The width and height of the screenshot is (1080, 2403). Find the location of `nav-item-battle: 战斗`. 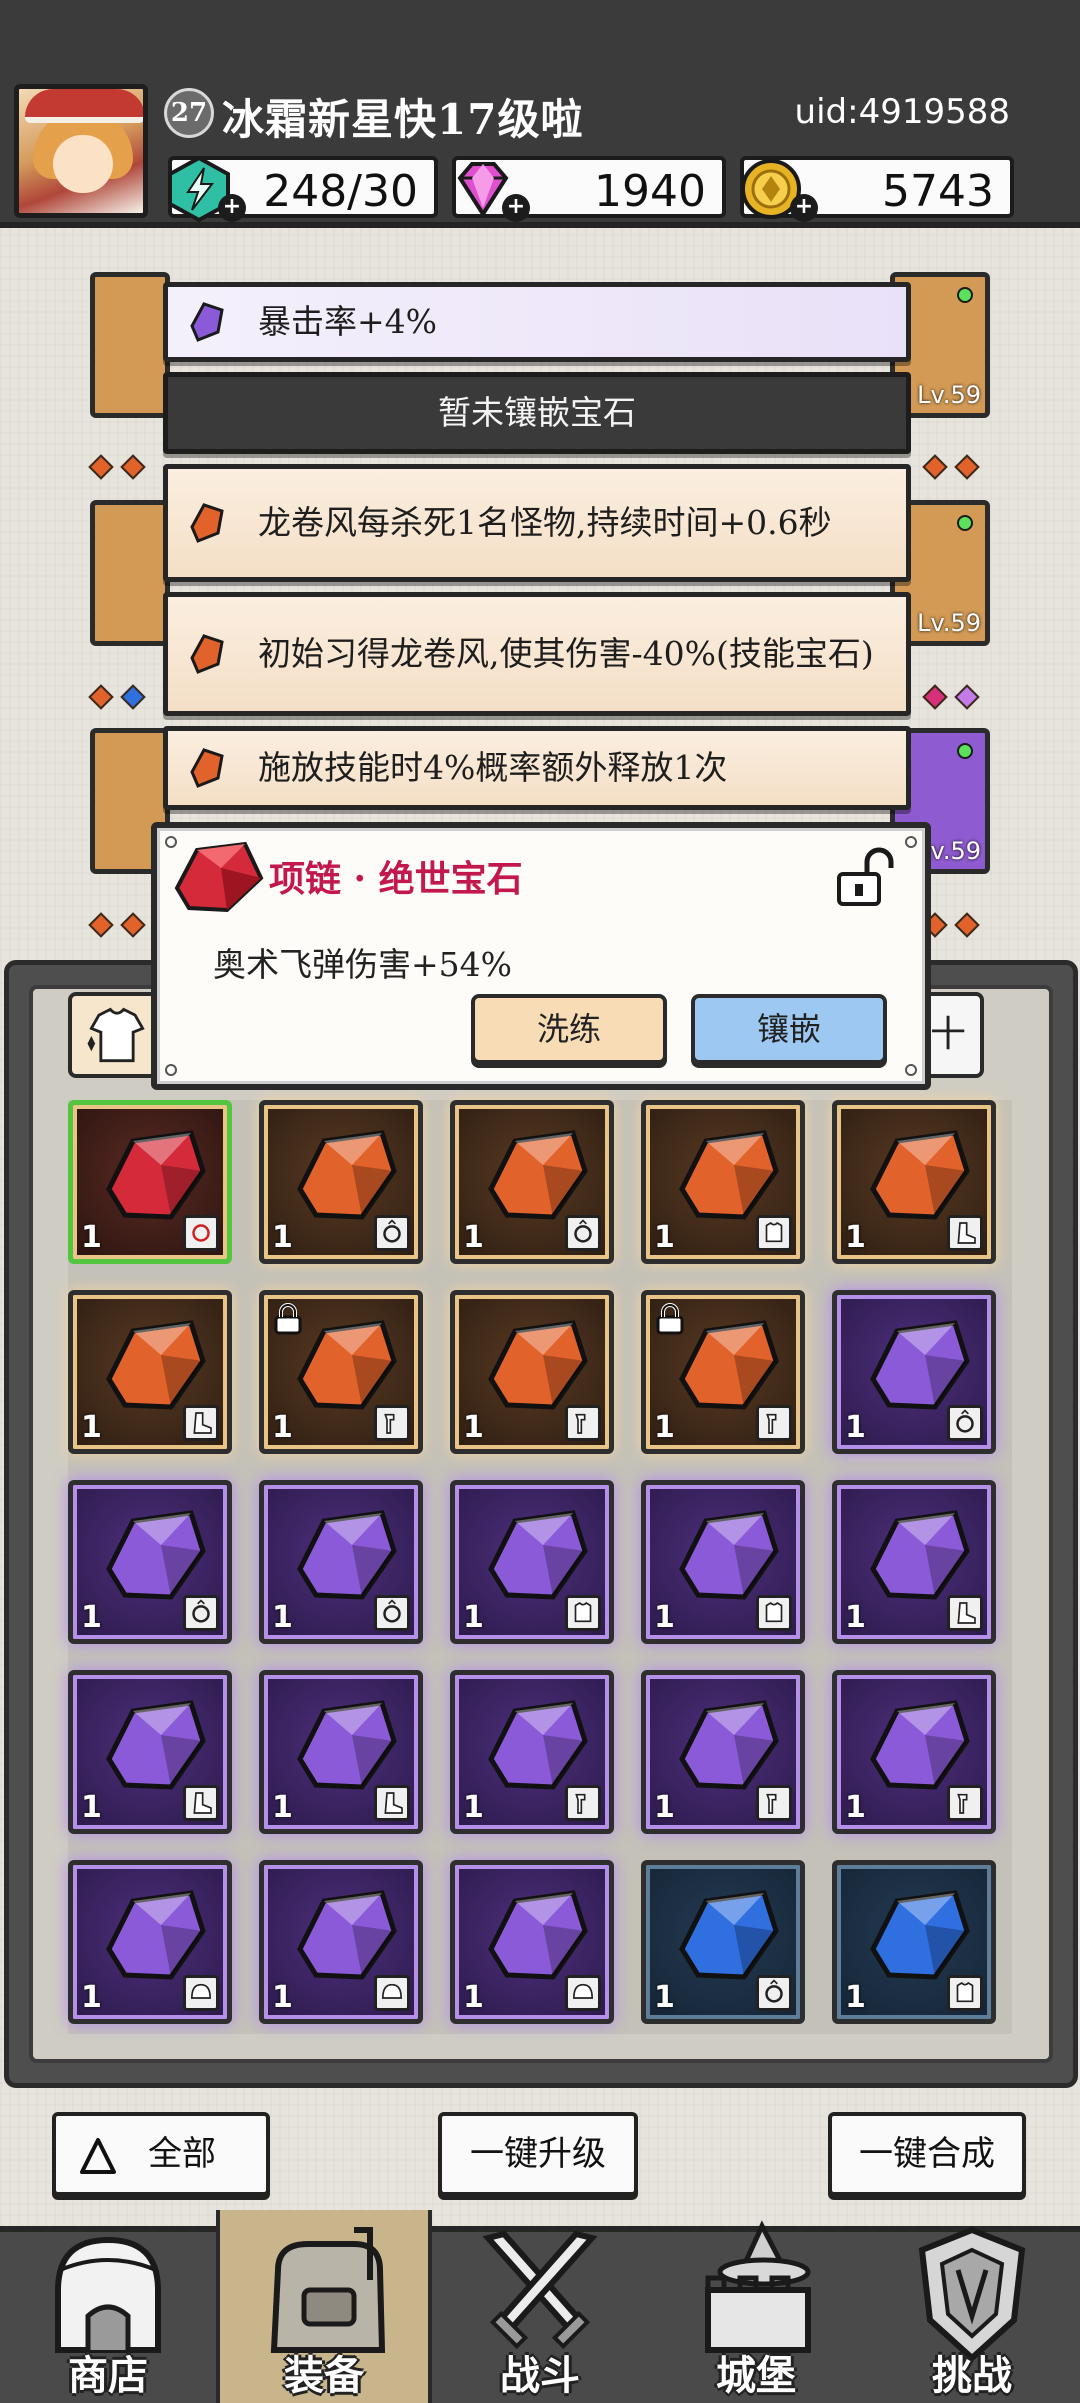

nav-item-battle: 战斗 is located at coordinates (540, 2306).